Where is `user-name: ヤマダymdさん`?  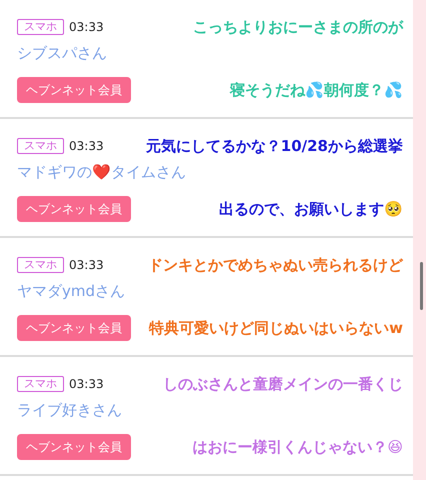 user-name: ヤマダymdさん is located at coordinates (215, 291).